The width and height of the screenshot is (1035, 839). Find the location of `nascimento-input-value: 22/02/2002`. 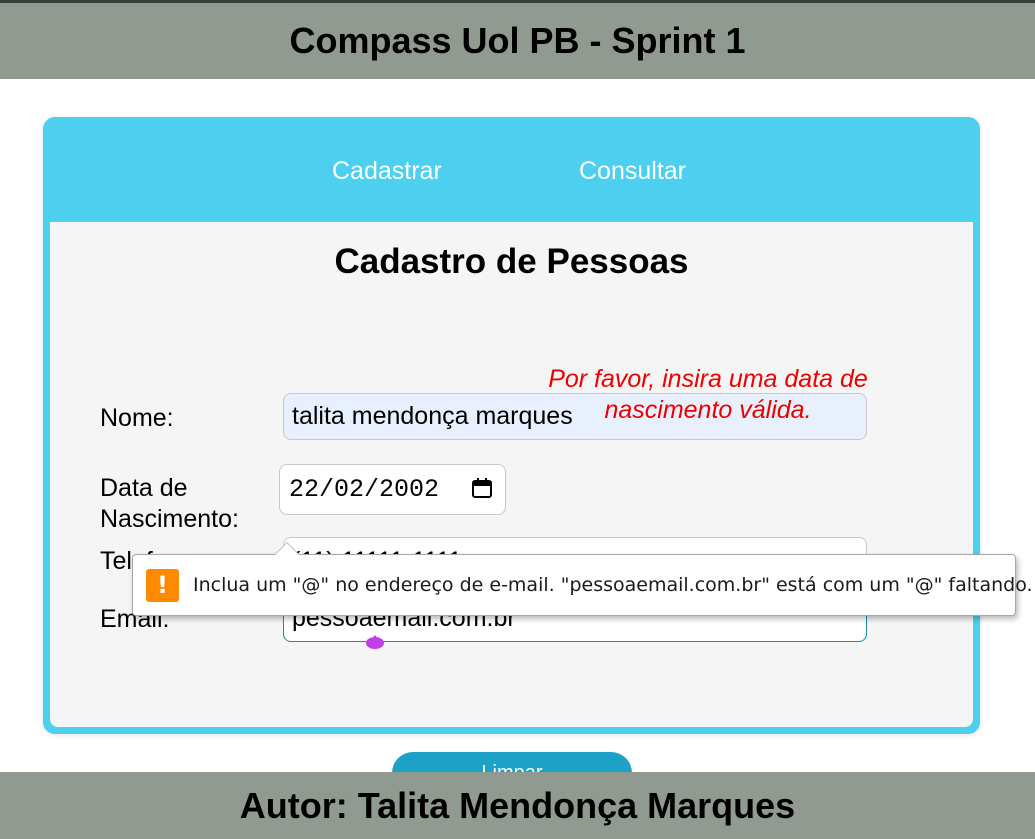

nascimento-input-value: 22/02/2002 is located at coordinates (364, 489).